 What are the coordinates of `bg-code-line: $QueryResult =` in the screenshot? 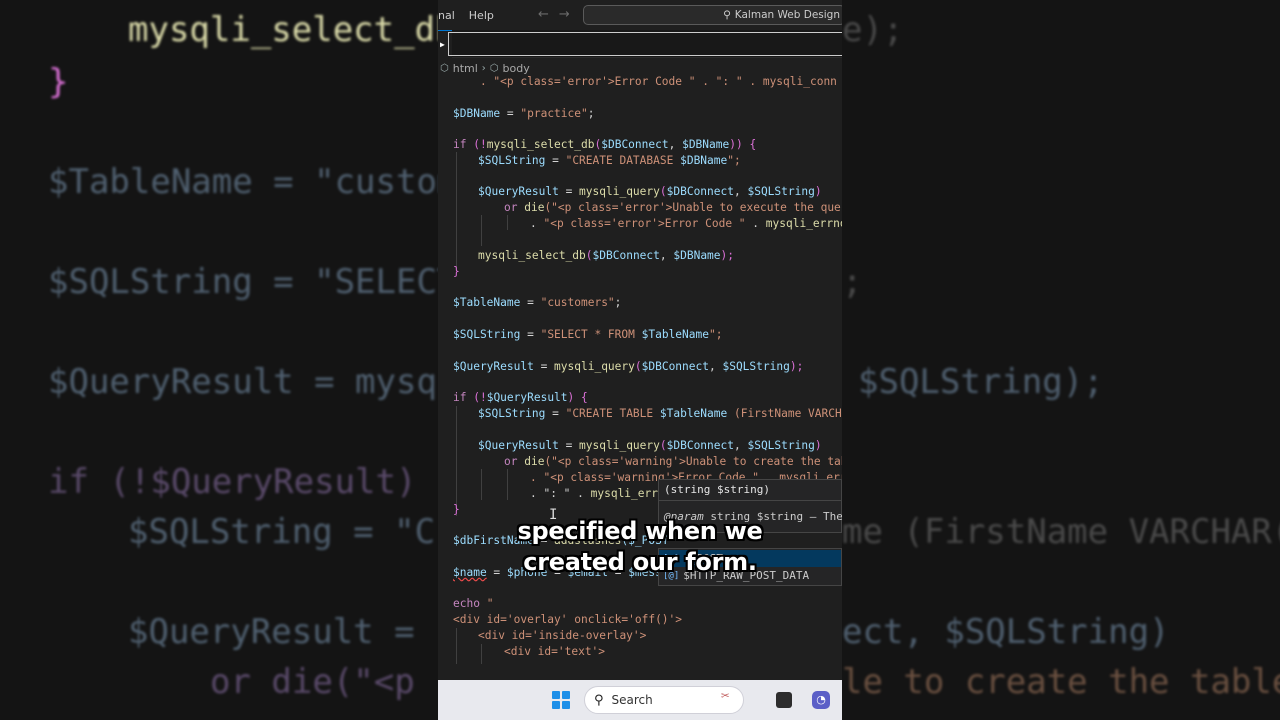 It's located at (282, 632).